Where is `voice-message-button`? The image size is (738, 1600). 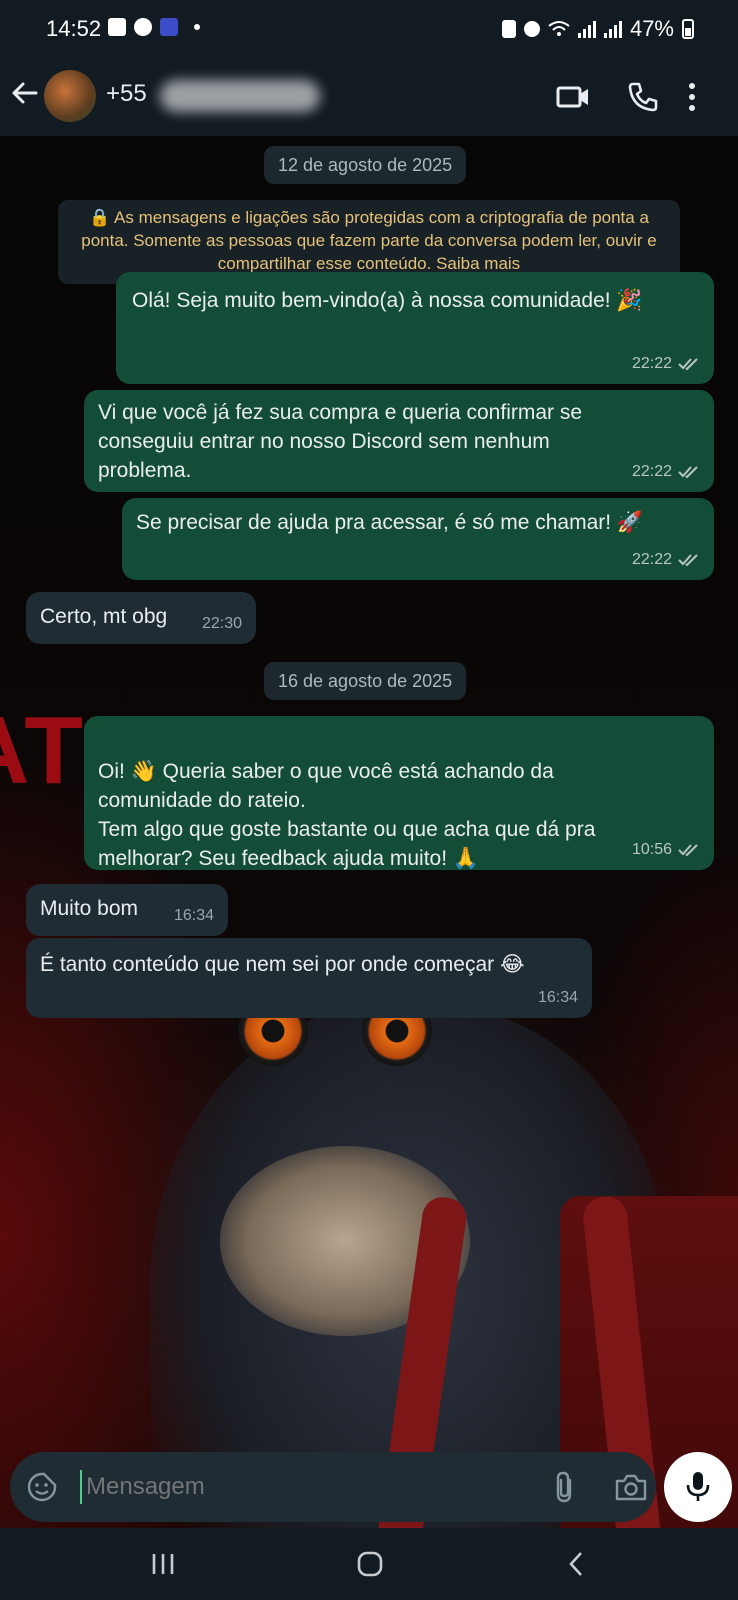
voice-message-button is located at coordinates (698, 1487).